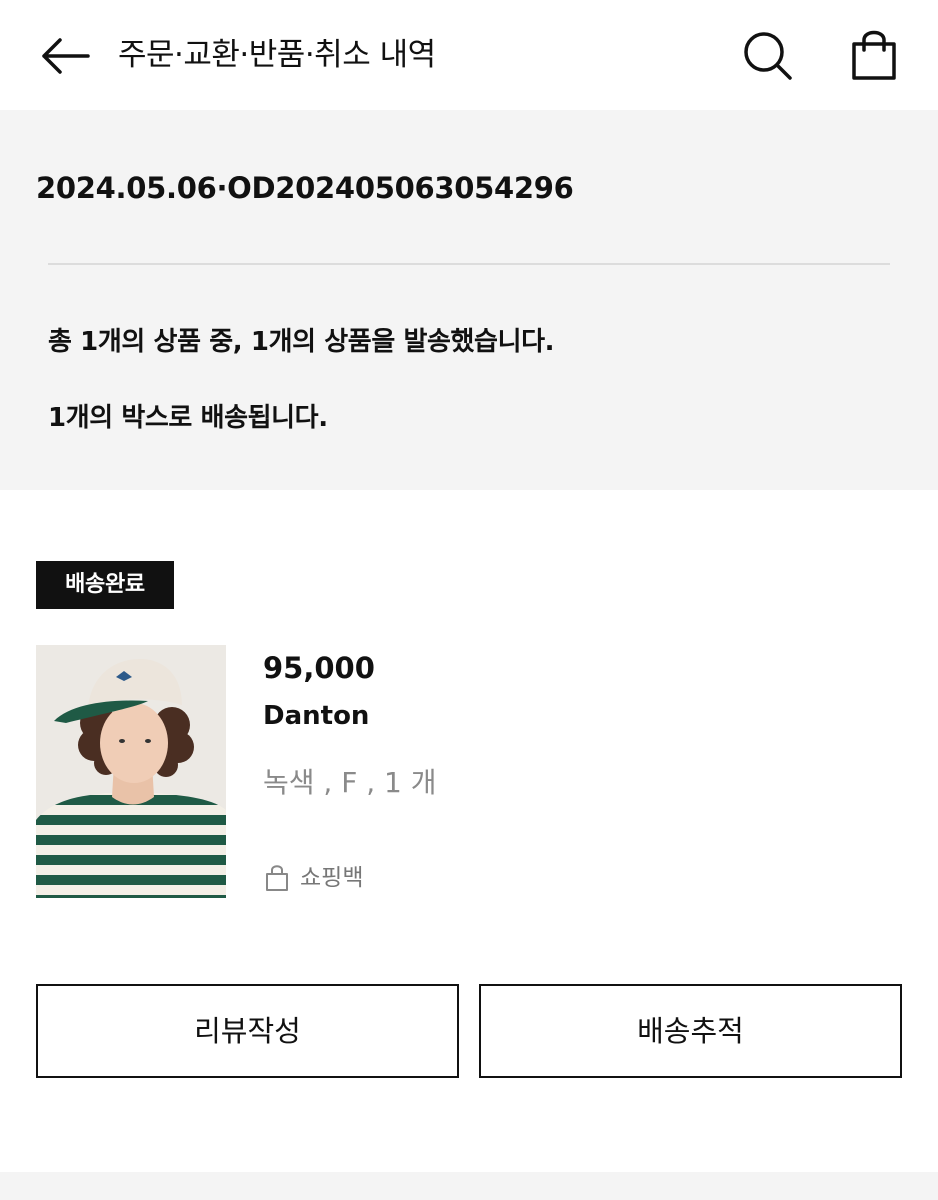 The image size is (938, 1200). I want to click on page-title: 주문·교환·반품·취소 내역, so click(277, 55).